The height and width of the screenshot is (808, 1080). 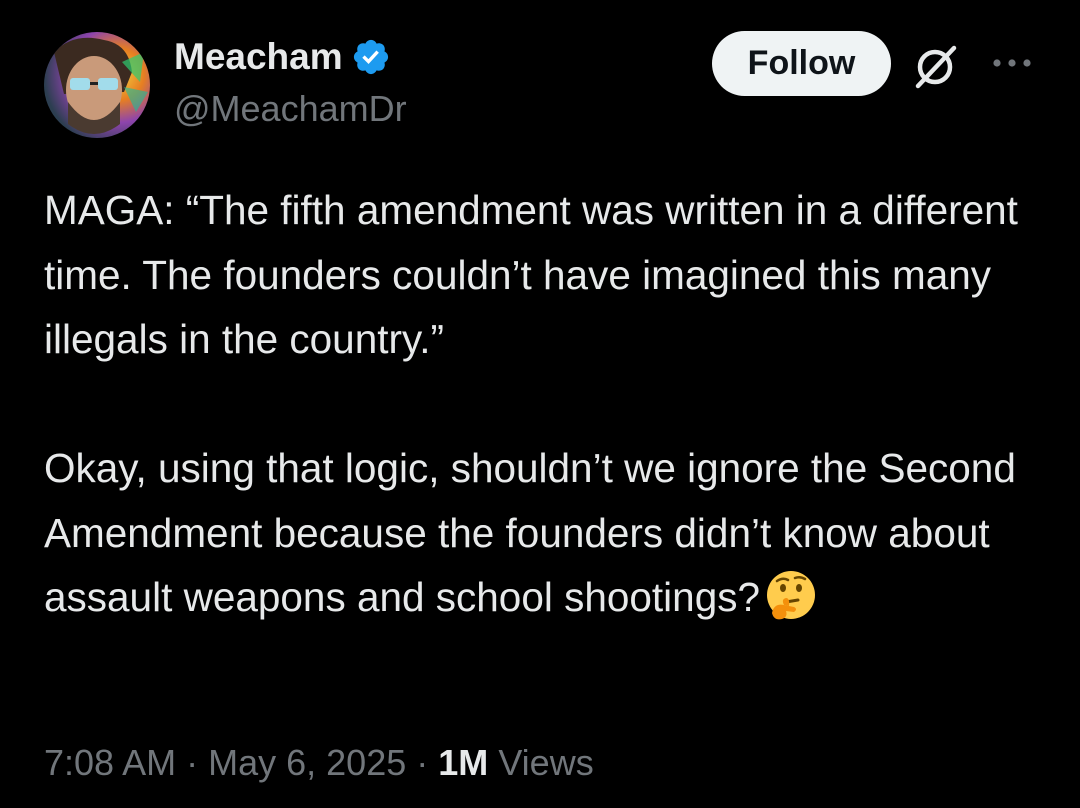 What do you see at coordinates (463, 762) in the screenshot?
I see `views-count: 1M` at bounding box center [463, 762].